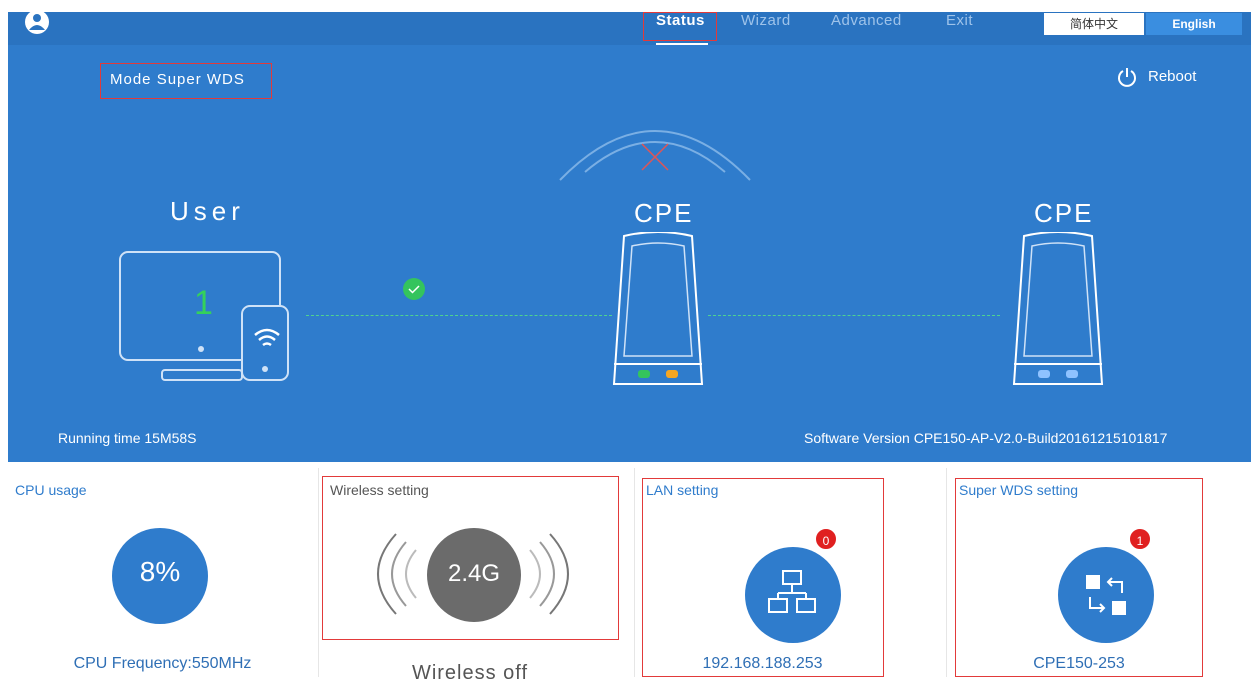  What do you see at coordinates (127, 438) in the screenshot?
I see `running-time: Running time 15M58S` at bounding box center [127, 438].